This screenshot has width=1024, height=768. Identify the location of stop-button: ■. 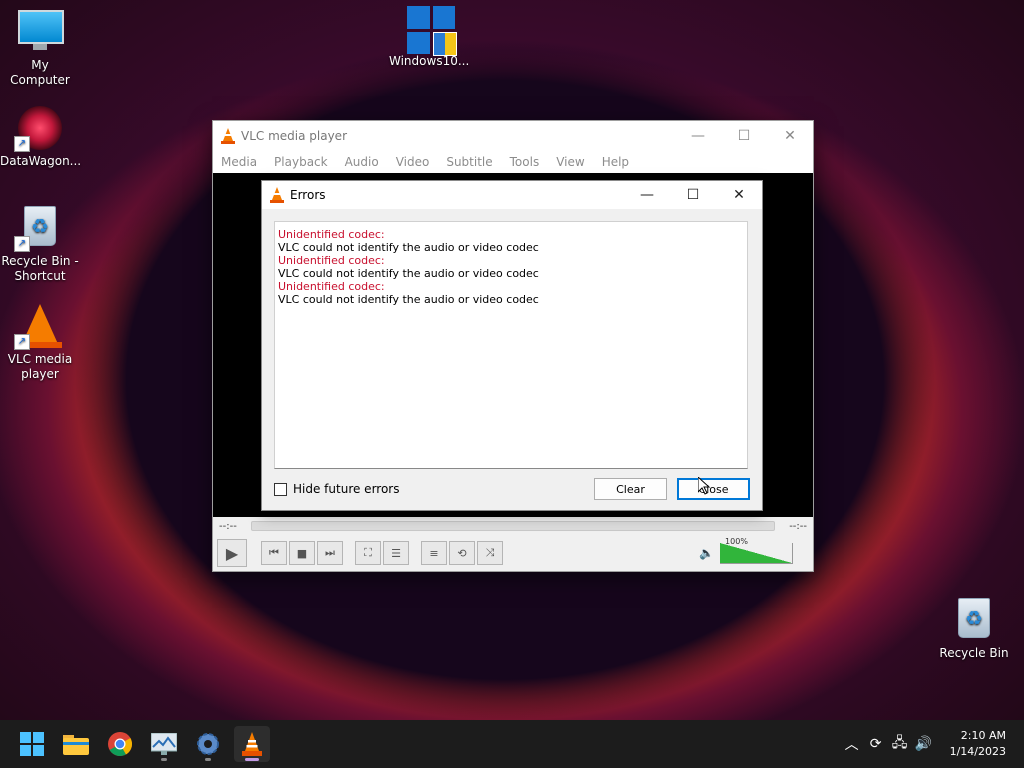
(302, 553).